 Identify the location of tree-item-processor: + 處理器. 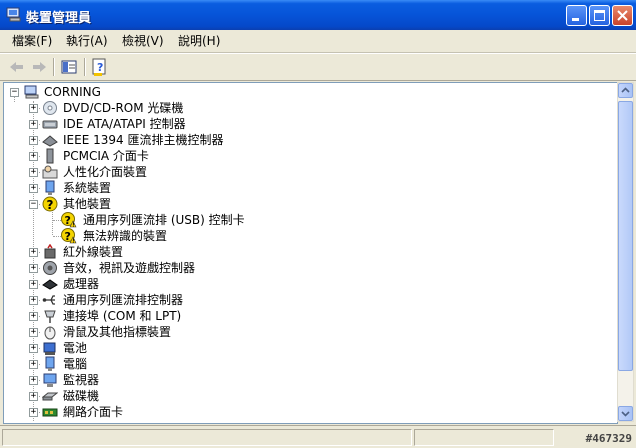
(304, 284).